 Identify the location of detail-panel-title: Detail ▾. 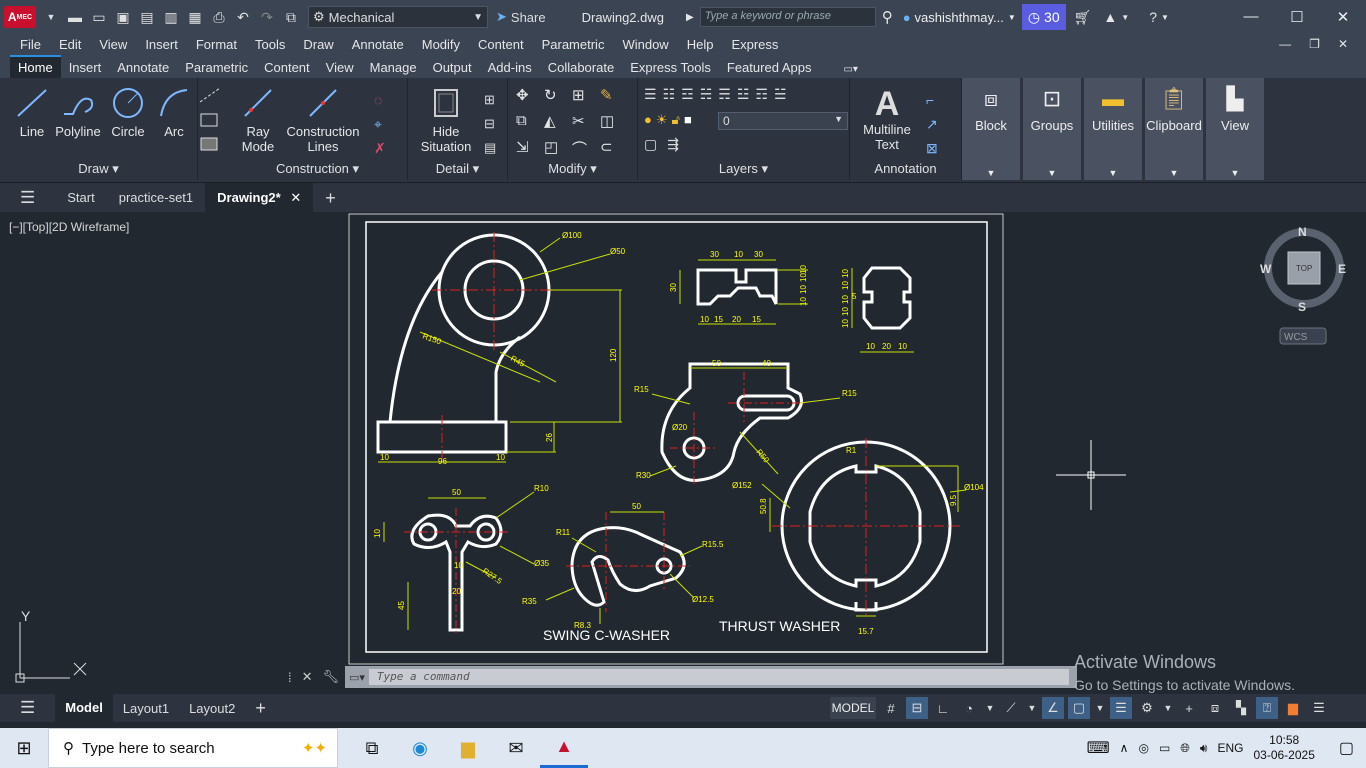
(457, 169).